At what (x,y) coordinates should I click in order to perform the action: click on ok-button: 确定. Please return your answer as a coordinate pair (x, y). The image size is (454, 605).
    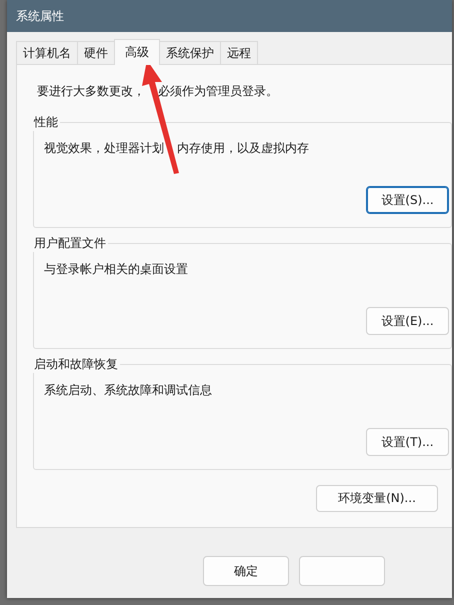
    Looking at the image, I should click on (246, 571).